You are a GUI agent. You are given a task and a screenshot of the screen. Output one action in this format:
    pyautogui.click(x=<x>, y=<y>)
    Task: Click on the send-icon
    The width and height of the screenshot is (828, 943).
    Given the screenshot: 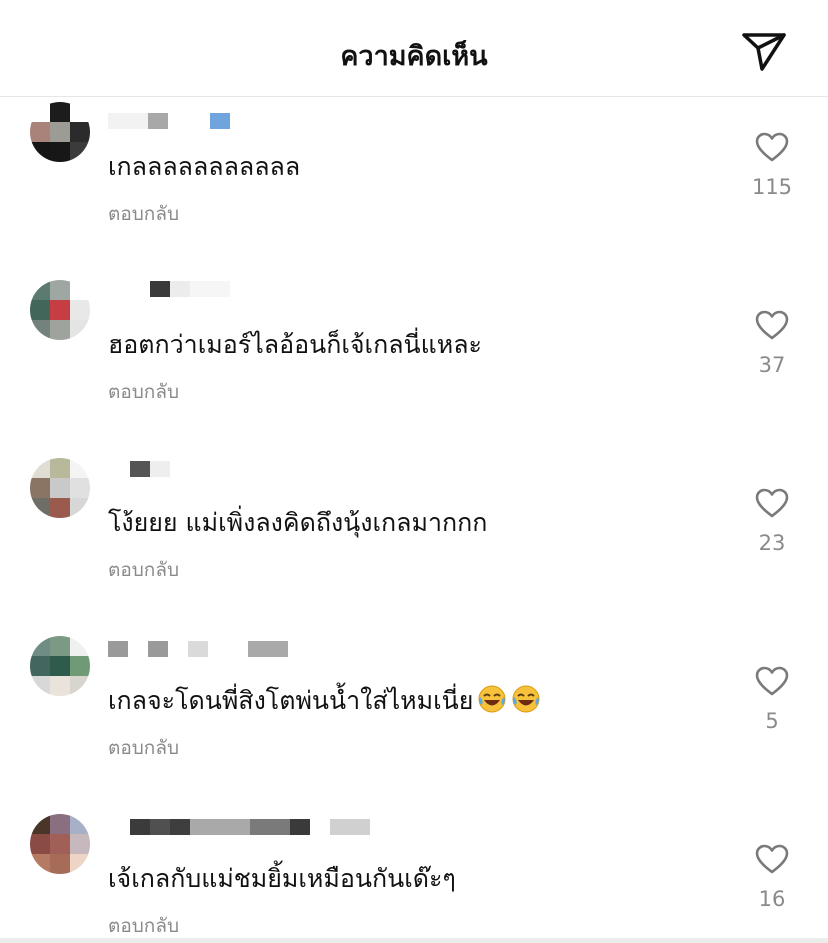 What is the action you would take?
    pyautogui.click(x=764, y=51)
    